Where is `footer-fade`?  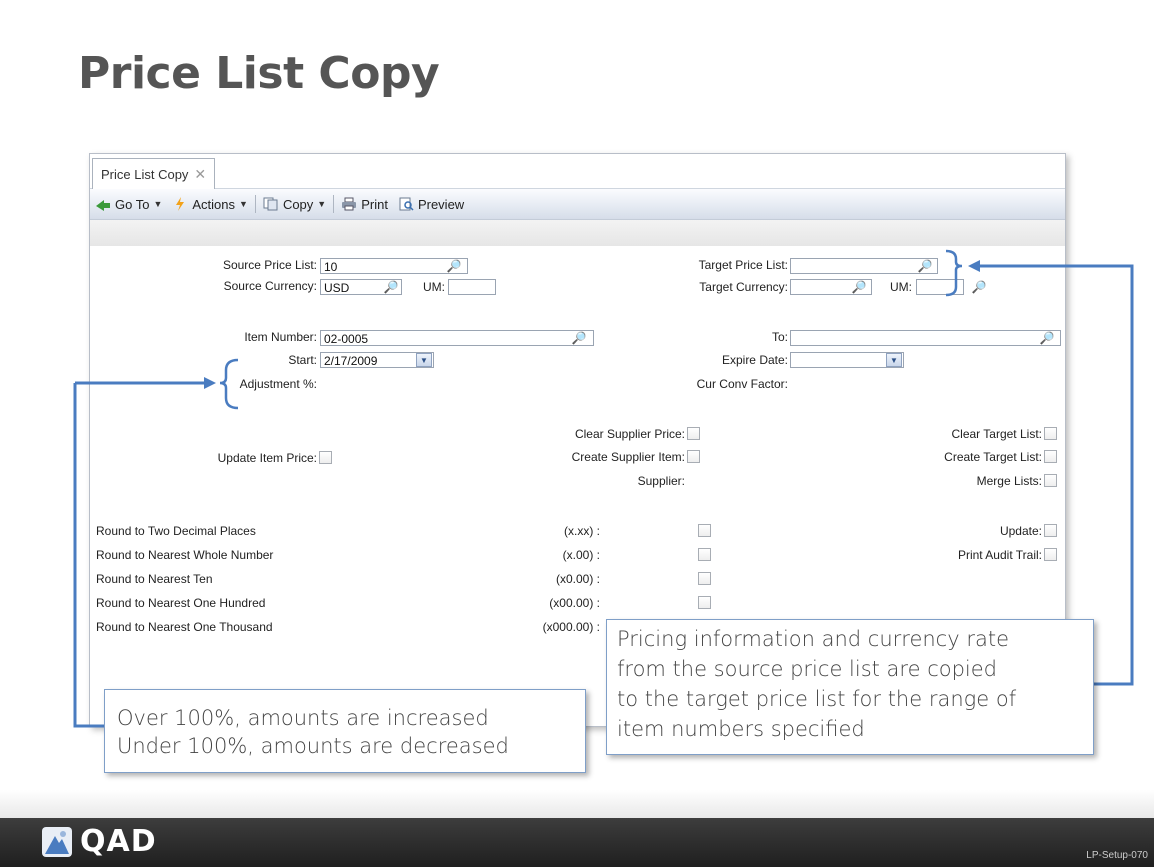 footer-fade is located at coordinates (577, 804).